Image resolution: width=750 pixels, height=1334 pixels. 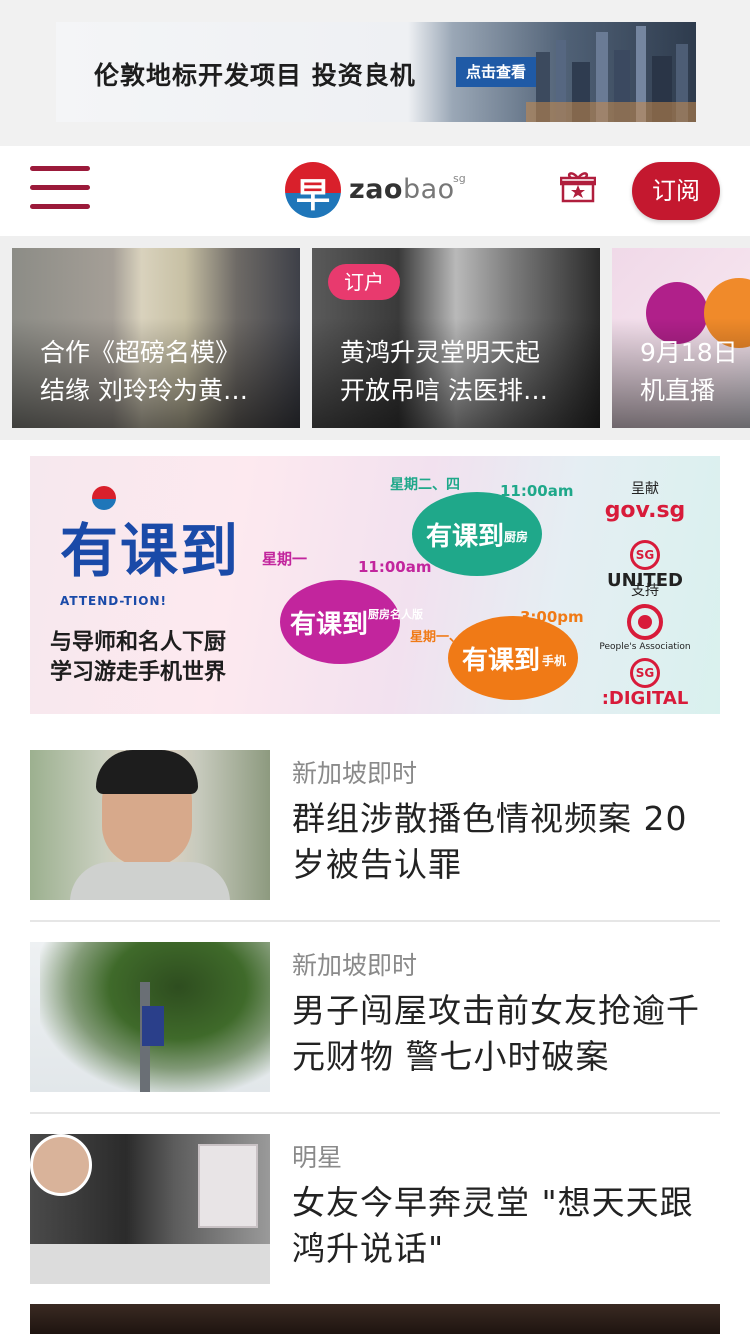 I want to click on logo-word-bold: zao, so click(x=376, y=189).